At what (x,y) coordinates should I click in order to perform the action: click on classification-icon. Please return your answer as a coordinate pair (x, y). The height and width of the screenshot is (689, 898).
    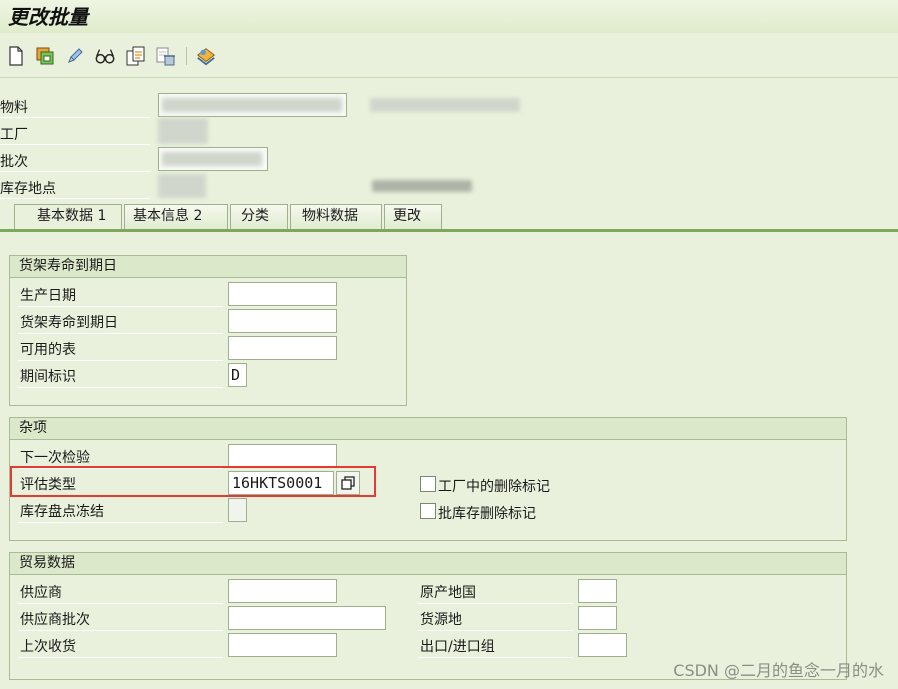
    Looking at the image, I should click on (206, 56).